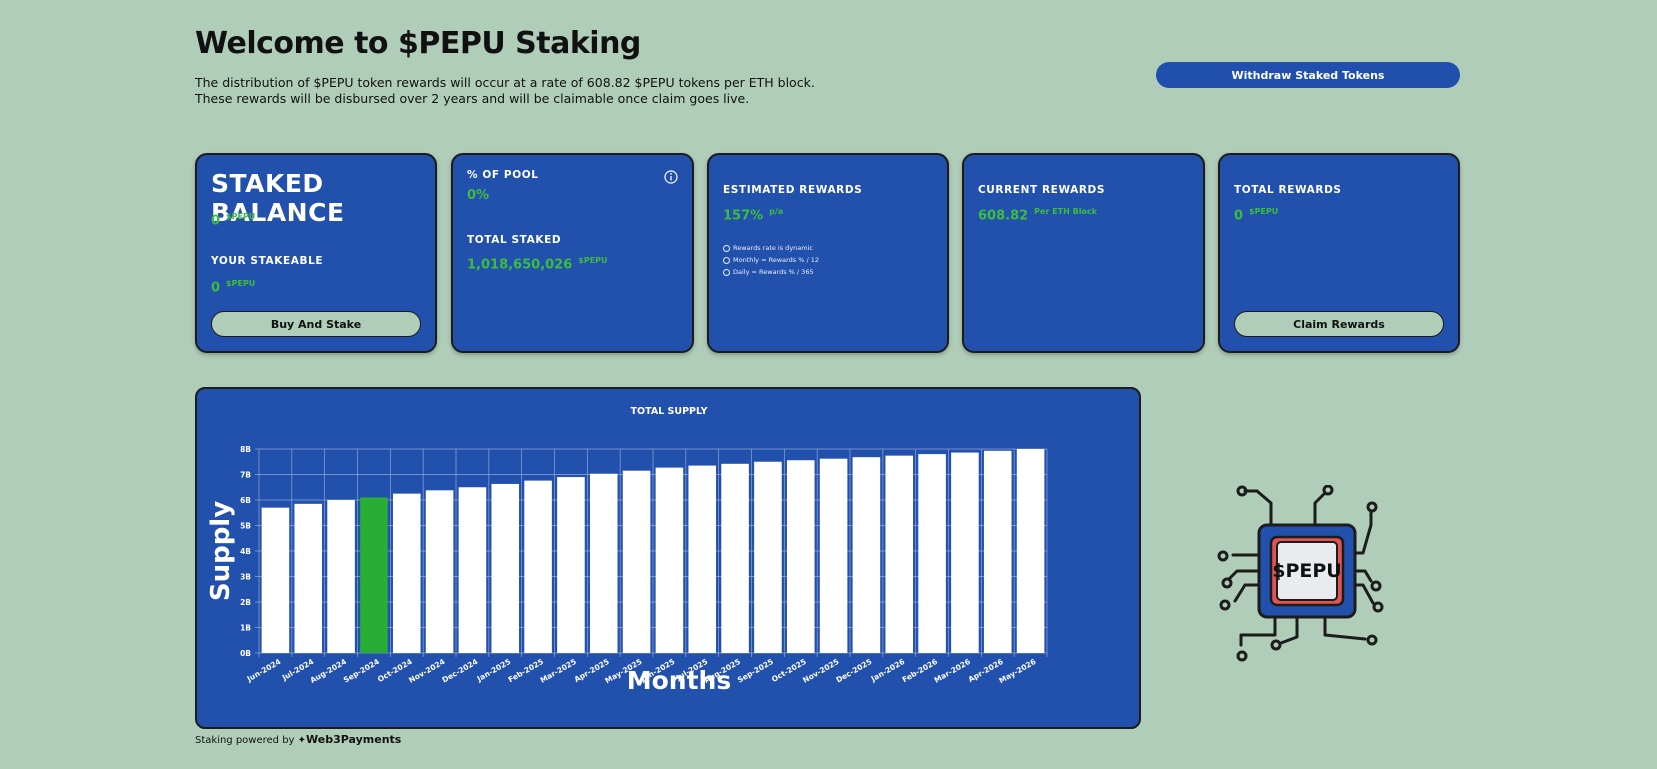  I want to click on x-tick-label: Jun-2024, so click(264, 670).